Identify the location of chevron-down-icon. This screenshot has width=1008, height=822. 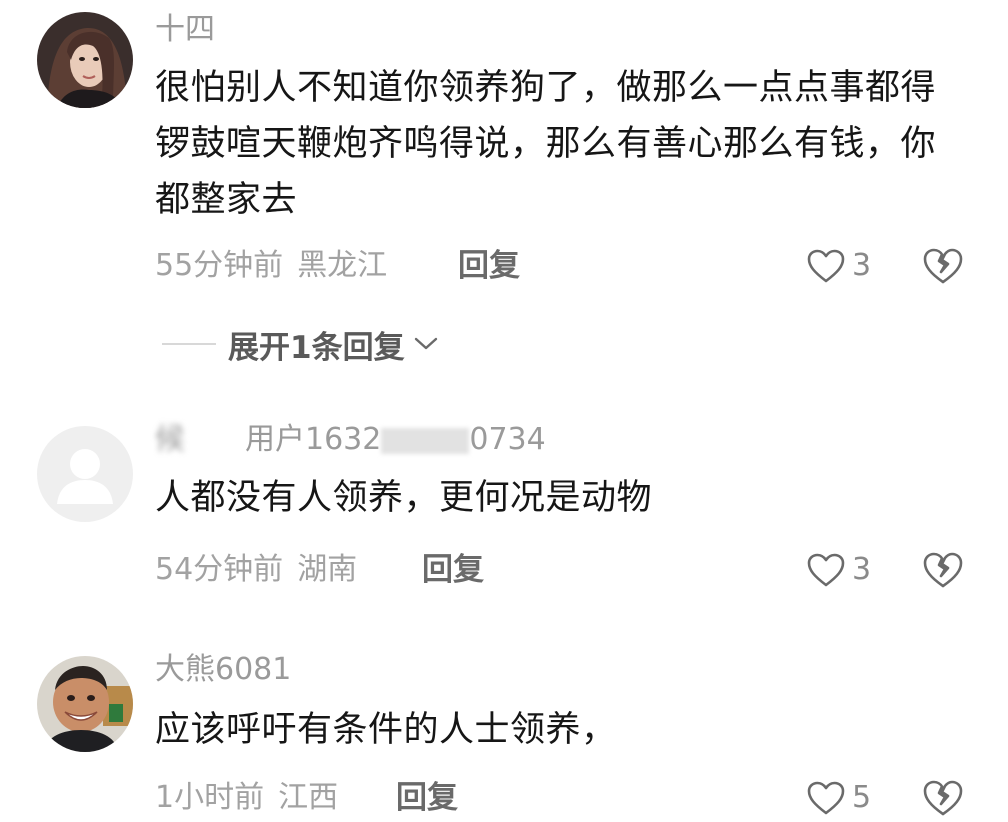
(425, 343).